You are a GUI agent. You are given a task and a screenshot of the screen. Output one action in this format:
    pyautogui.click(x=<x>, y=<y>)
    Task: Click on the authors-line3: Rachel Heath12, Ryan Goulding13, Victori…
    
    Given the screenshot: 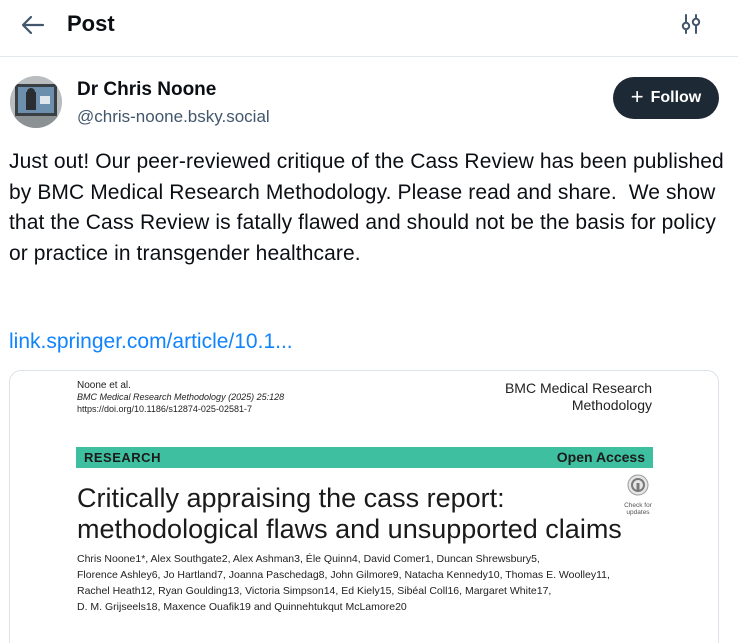 What is the action you would take?
    pyautogui.click(x=314, y=591)
    